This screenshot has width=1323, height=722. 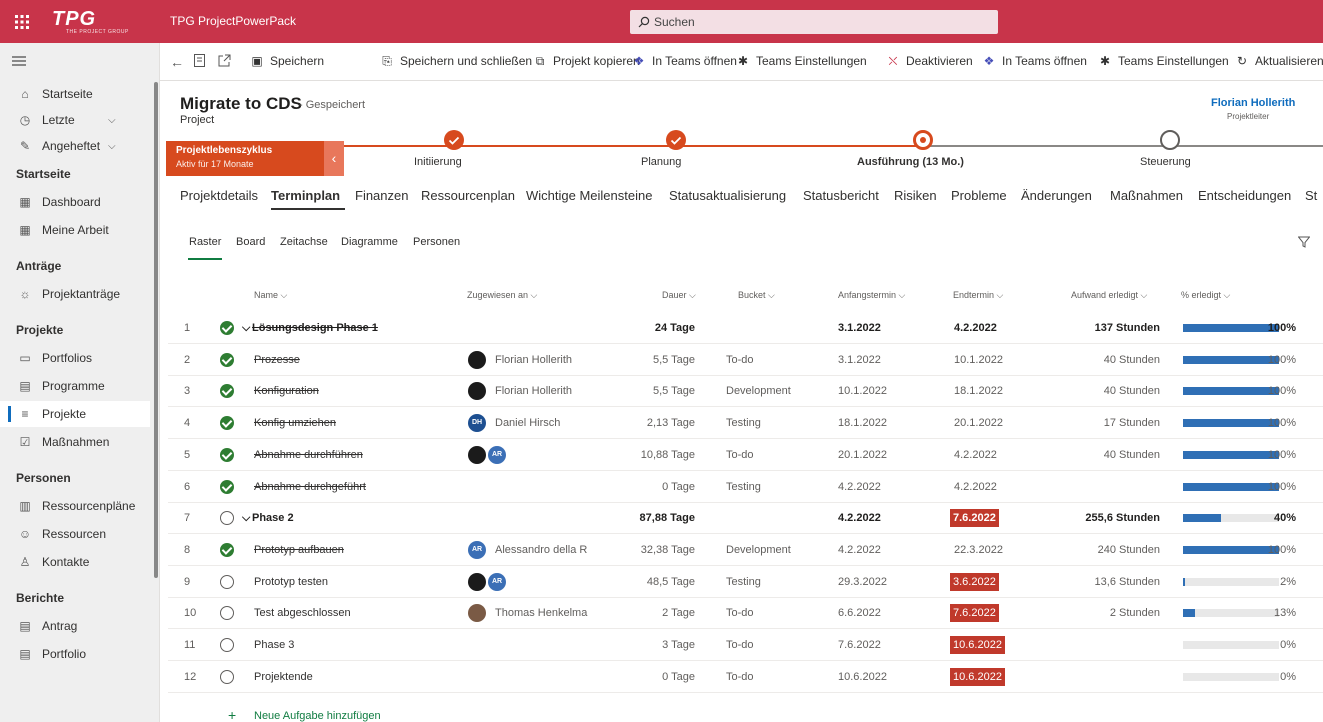 I want to click on task-name: Abnahme durchführen, so click(x=308, y=455).